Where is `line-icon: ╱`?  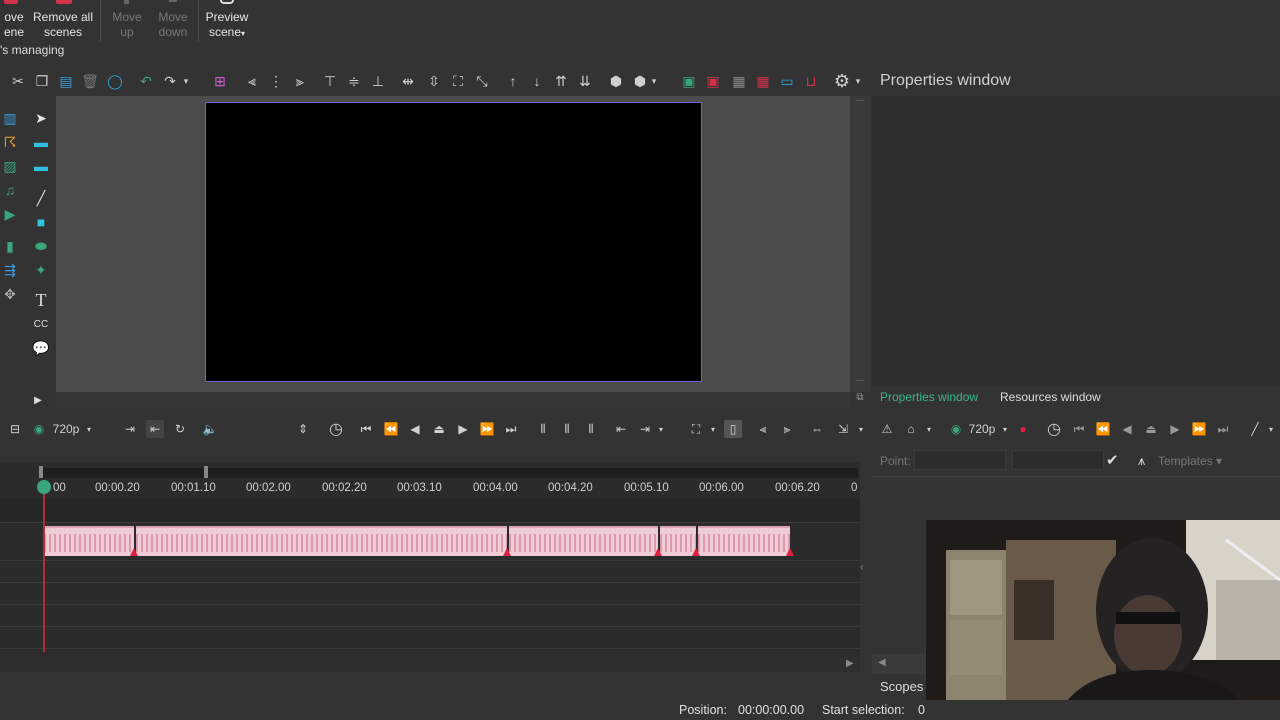
line-icon: ╱ is located at coordinates (41, 198).